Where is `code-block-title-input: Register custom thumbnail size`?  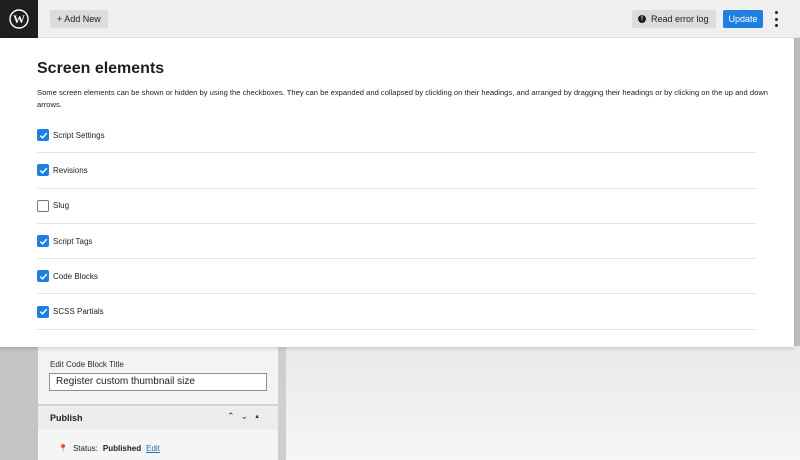
code-block-title-input: Register custom thumbnail size is located at coordinates (158, 382).